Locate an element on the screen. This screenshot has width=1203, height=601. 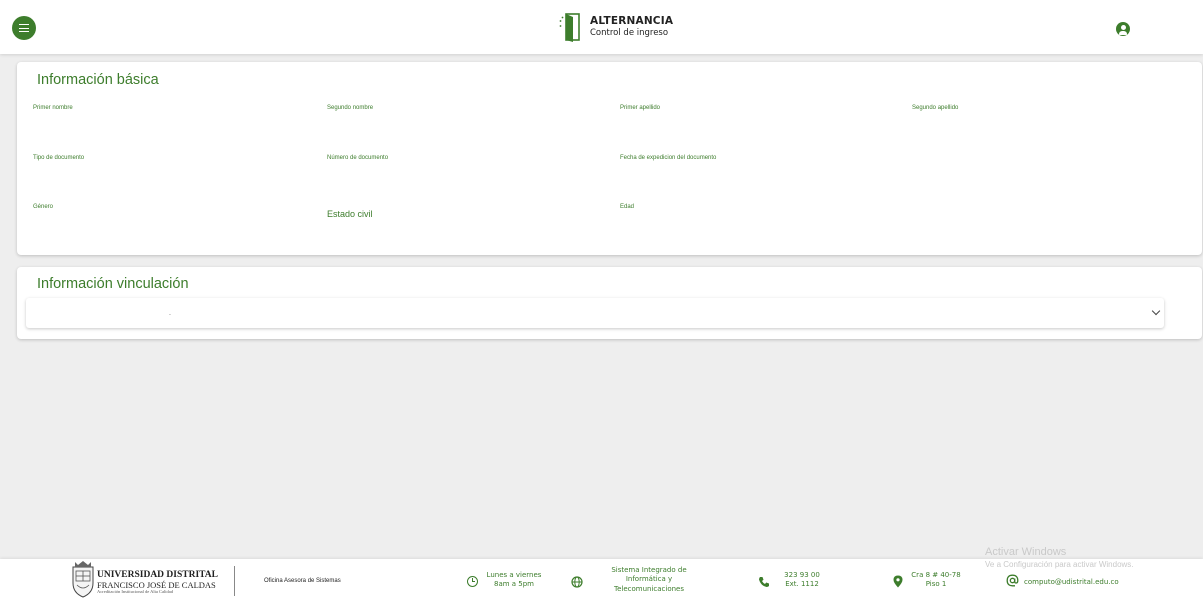
at-sign-icon is located at coordinates (1012, 580).